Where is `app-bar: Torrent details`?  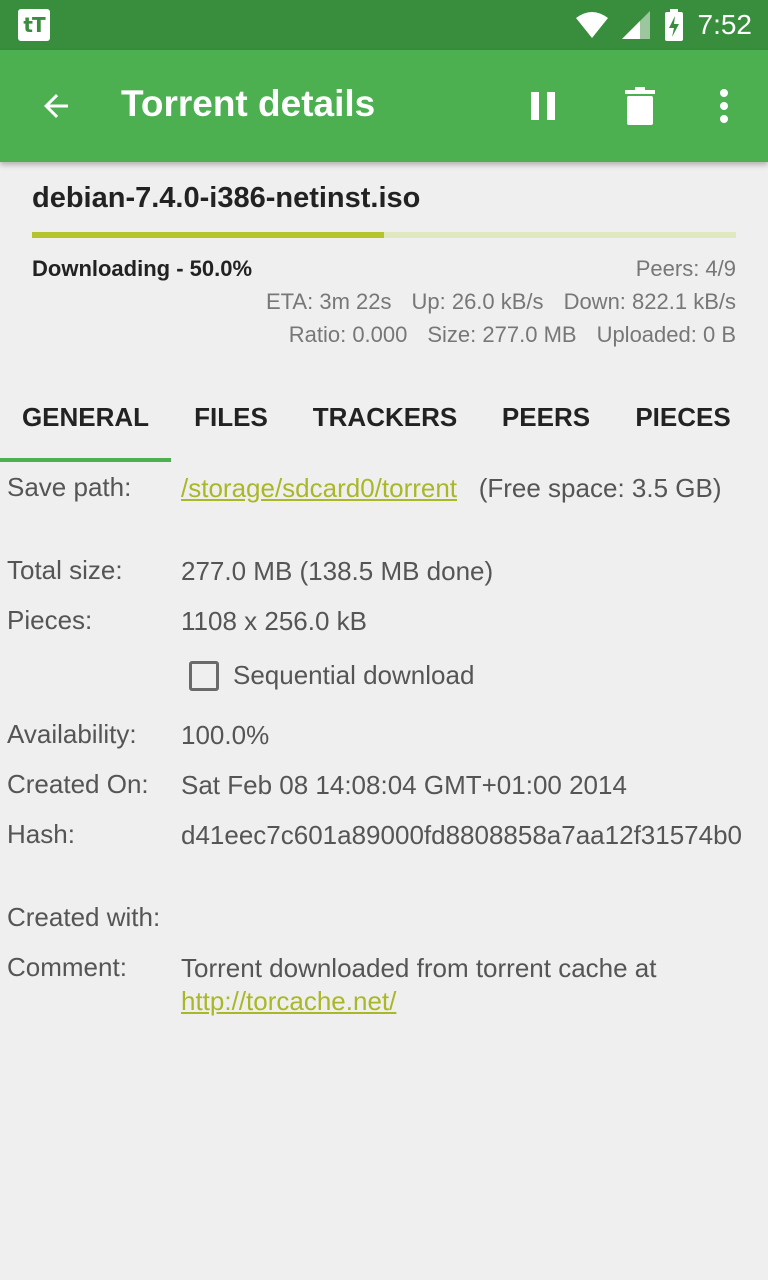
app-bar: Torrent details is located at coordinates (384, 106).